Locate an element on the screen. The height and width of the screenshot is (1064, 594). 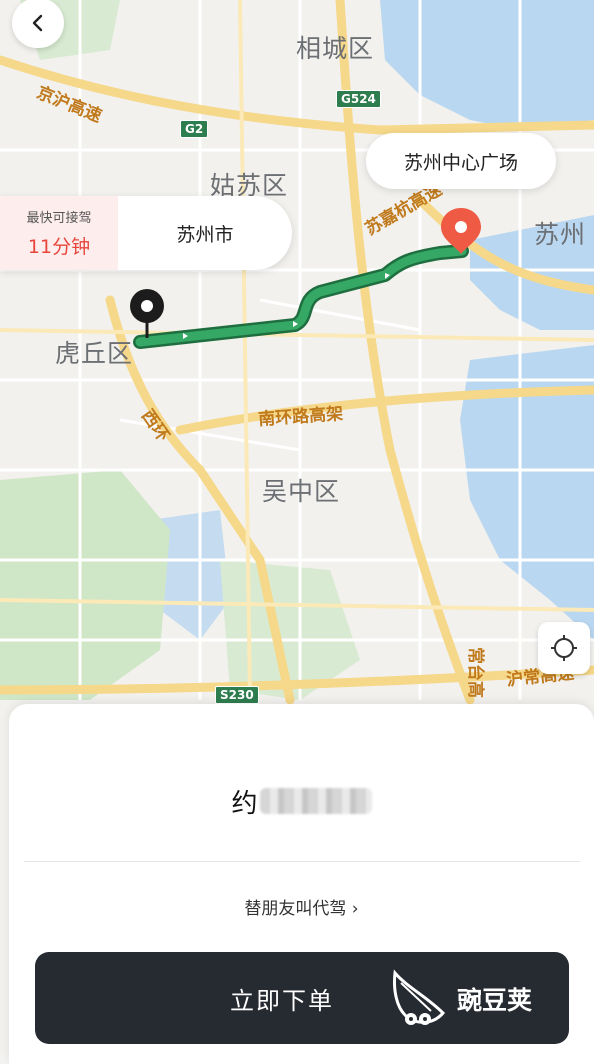
start-city: 苏州市 is located at coordinates (205, 234).